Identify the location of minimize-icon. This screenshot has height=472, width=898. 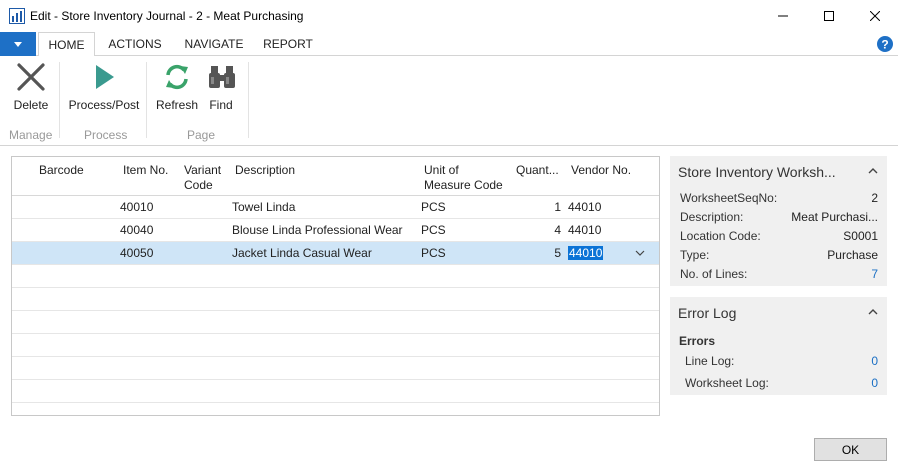
(783, 16).